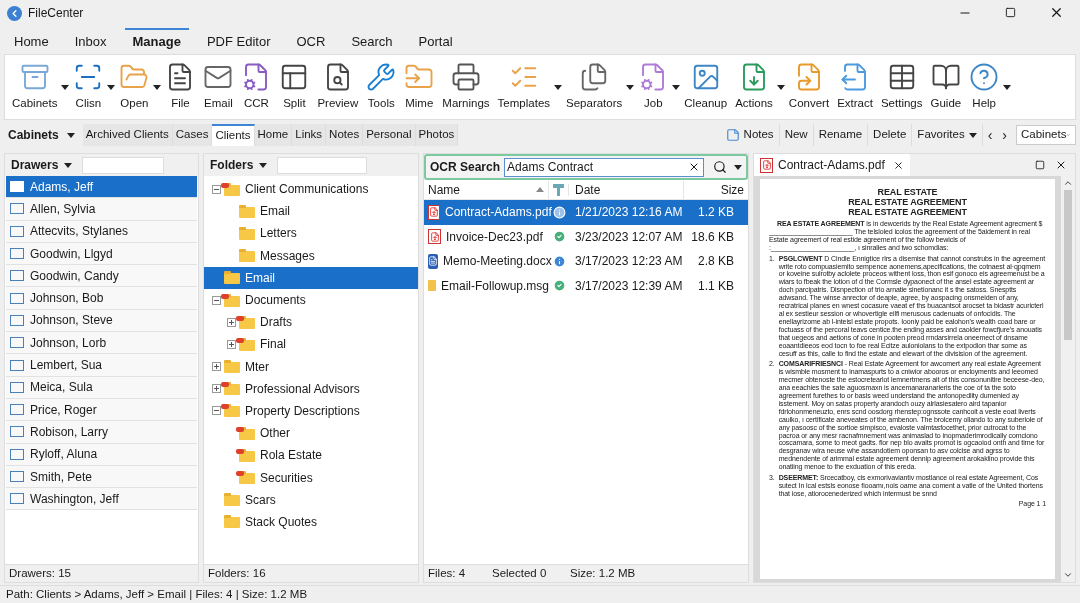 The height and width of the screenshot is (603, 1080). I want to click on scroll-thumb, so click(1068, 265).